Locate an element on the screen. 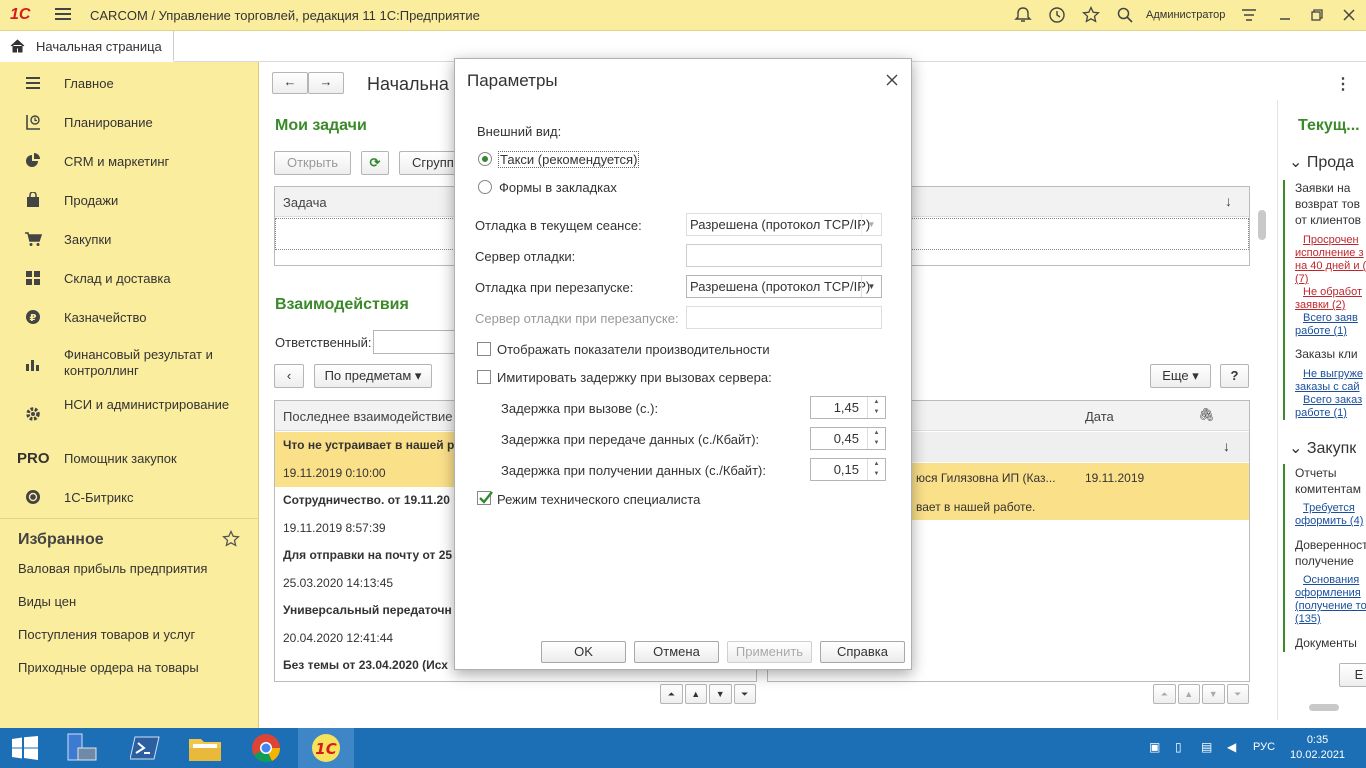 This screenshot has height=768, width=1366. apply-button: Применить is located at coordinates (769, 652).